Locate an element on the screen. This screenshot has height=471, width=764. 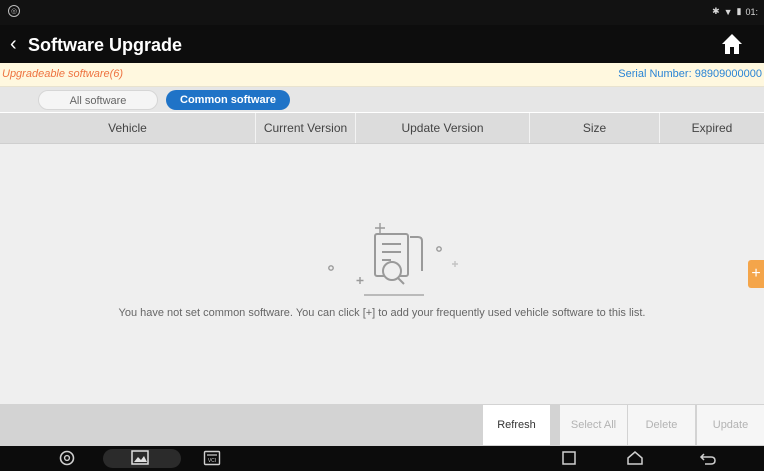
page-title: Software Upgrade is located at coordinates (105, 45).